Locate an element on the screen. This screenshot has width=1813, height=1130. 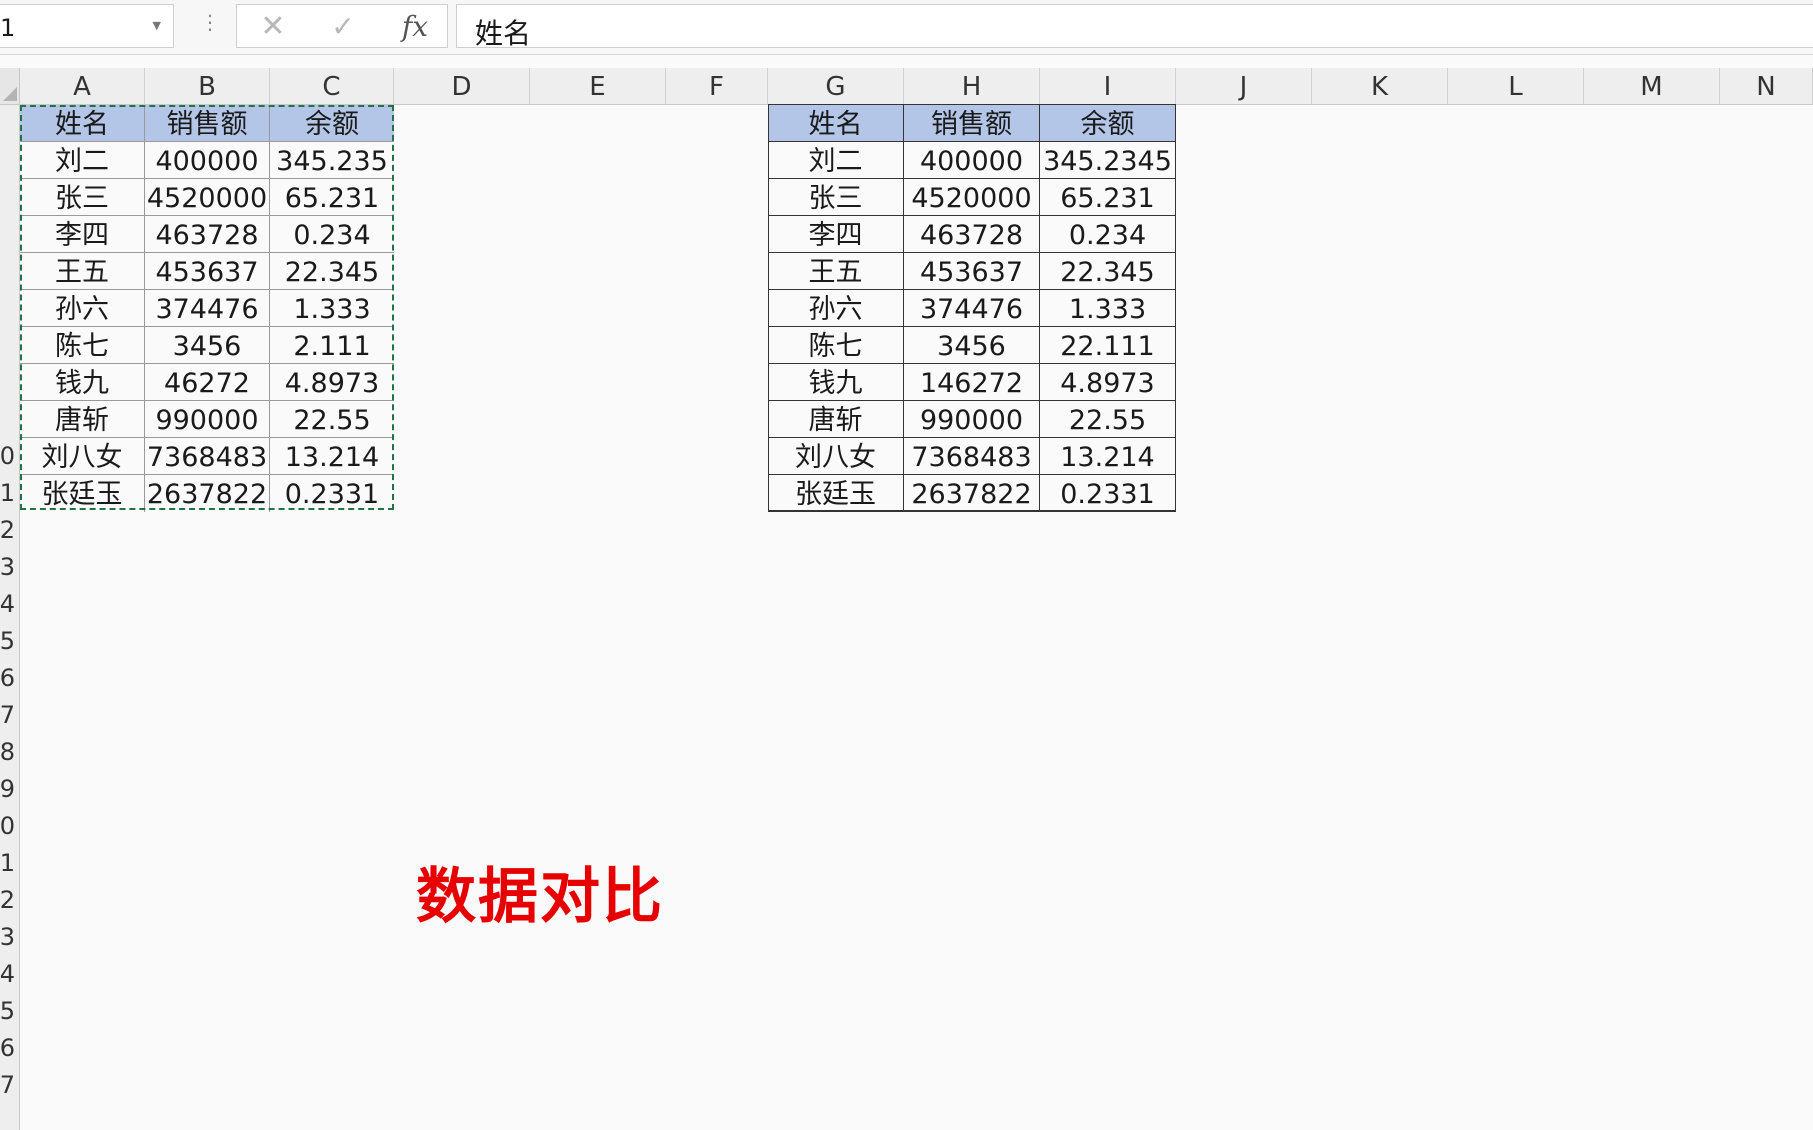
column-header-E: E is located at coordinates (598, 86).